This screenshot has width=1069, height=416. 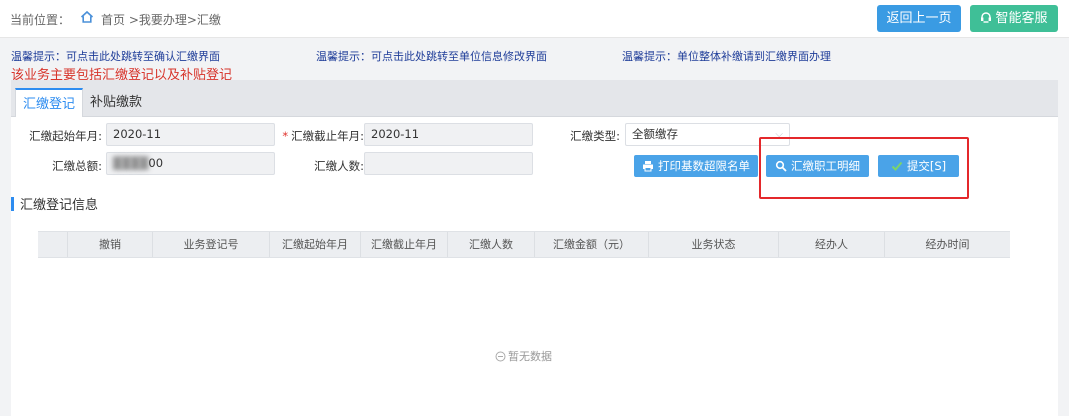 I want to click on column-header-business-no: 业务登记号, so click(x=211, y=244).